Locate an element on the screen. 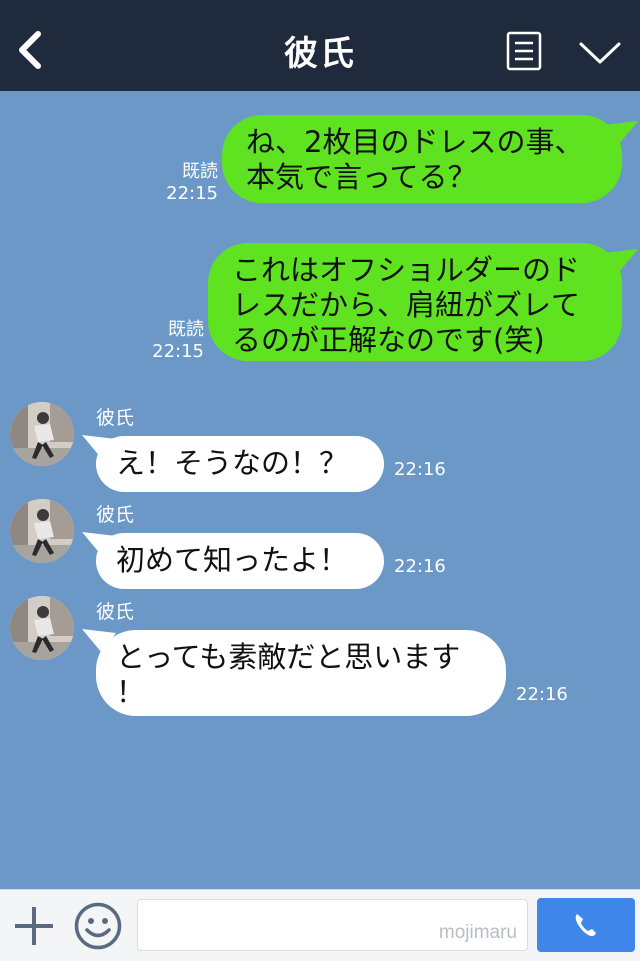 Image resolution: width=640 pixels, height=961 pixels. chevron-down-icon is located at coordinates (600, 53).